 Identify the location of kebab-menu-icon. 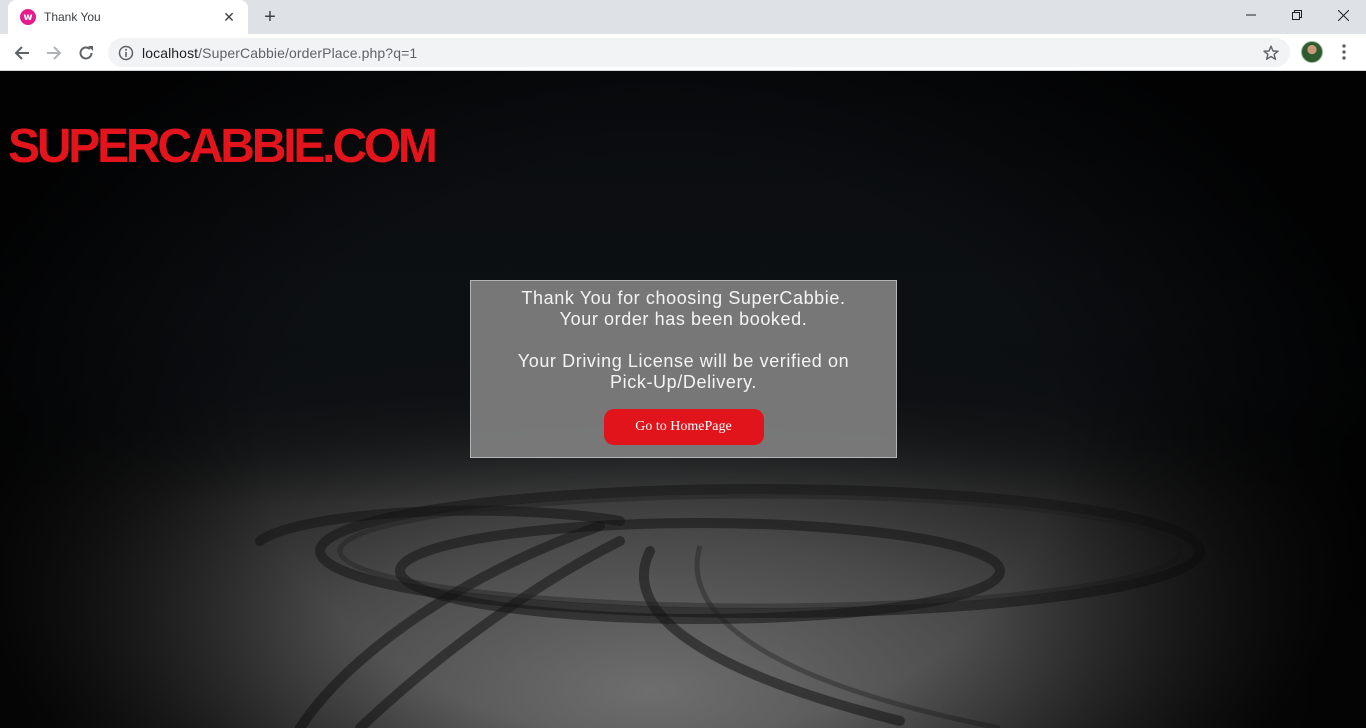
(1344, 52).